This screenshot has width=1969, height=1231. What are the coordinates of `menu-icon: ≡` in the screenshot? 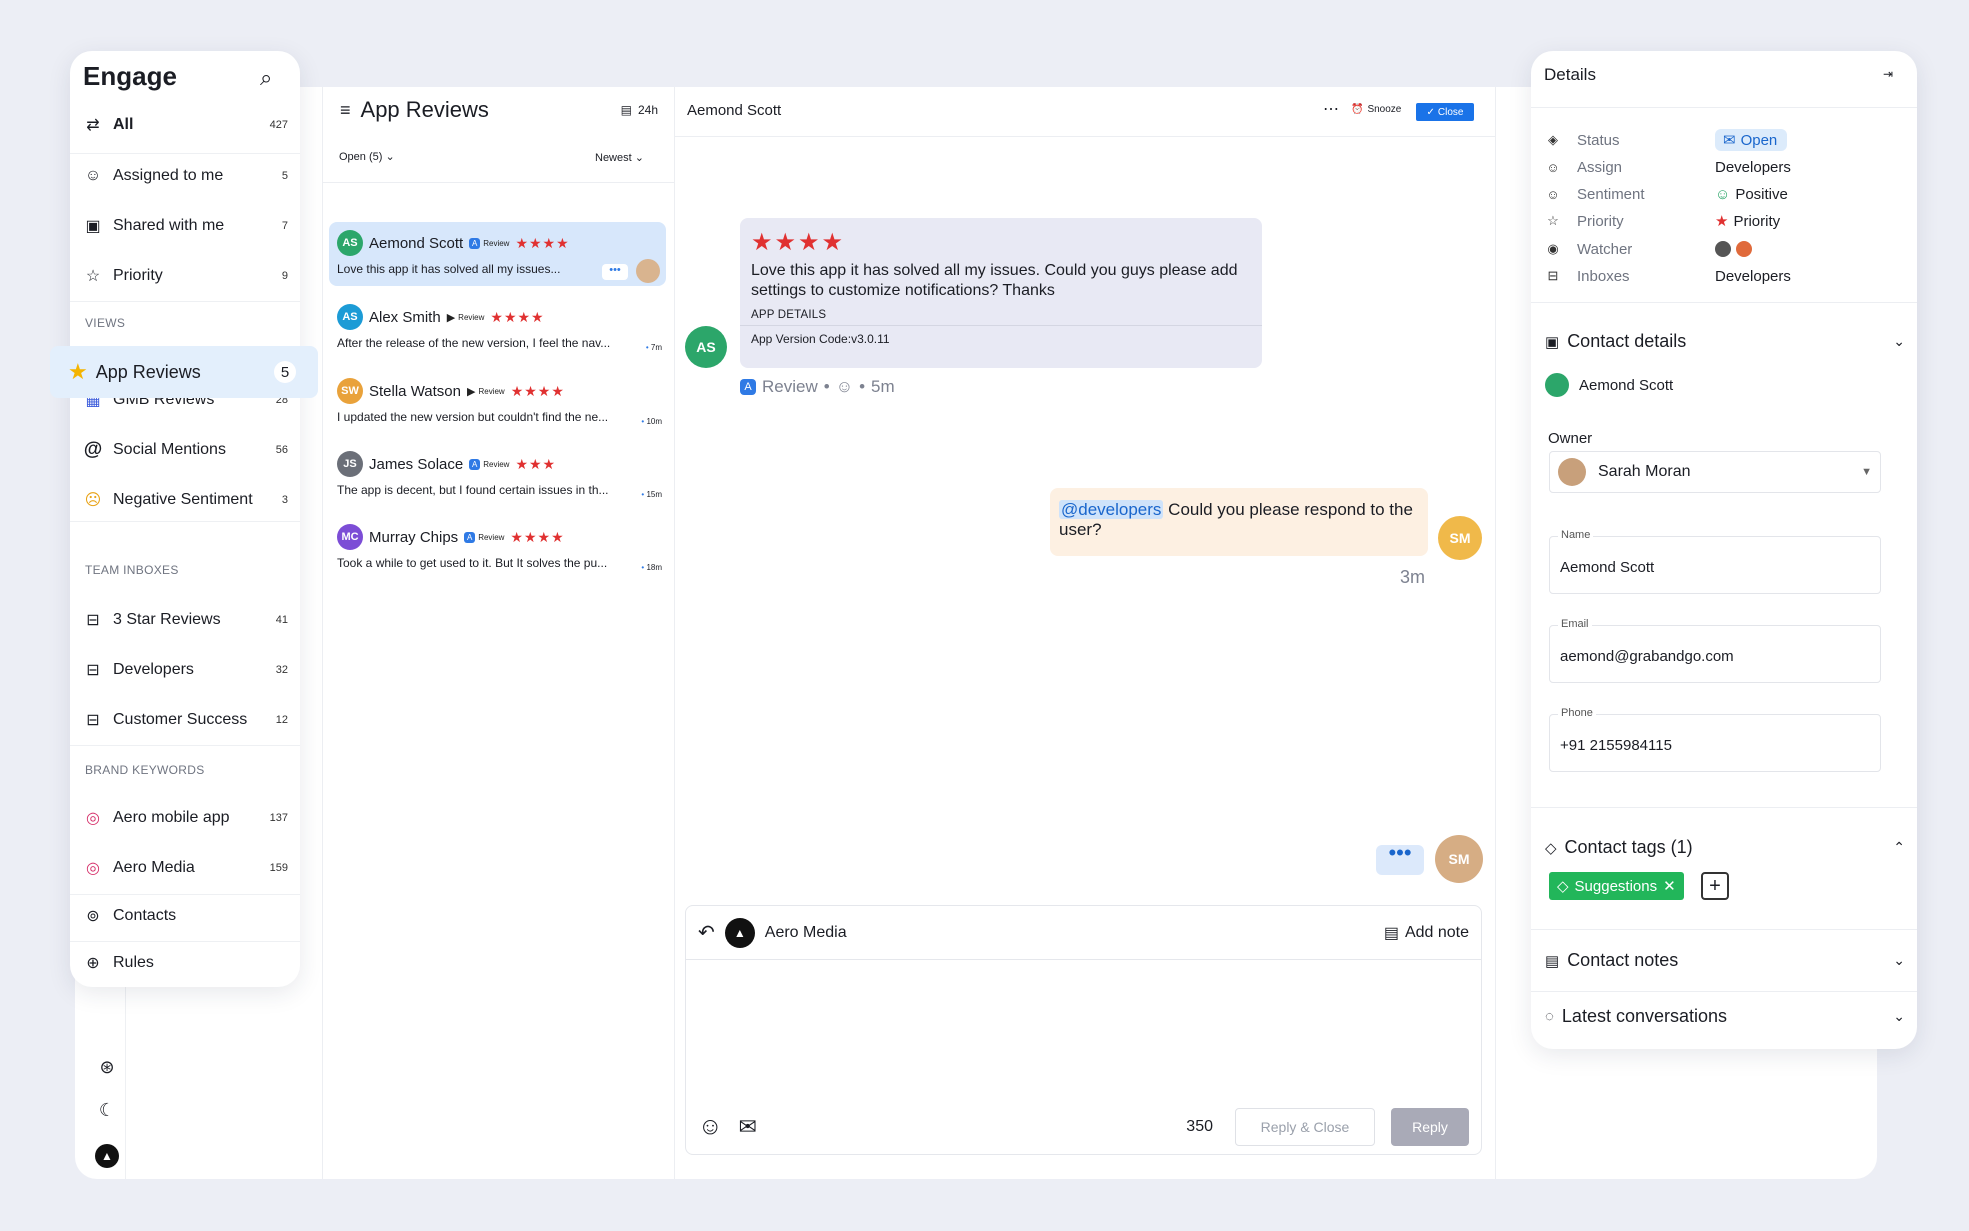 It's located at (345, 110).